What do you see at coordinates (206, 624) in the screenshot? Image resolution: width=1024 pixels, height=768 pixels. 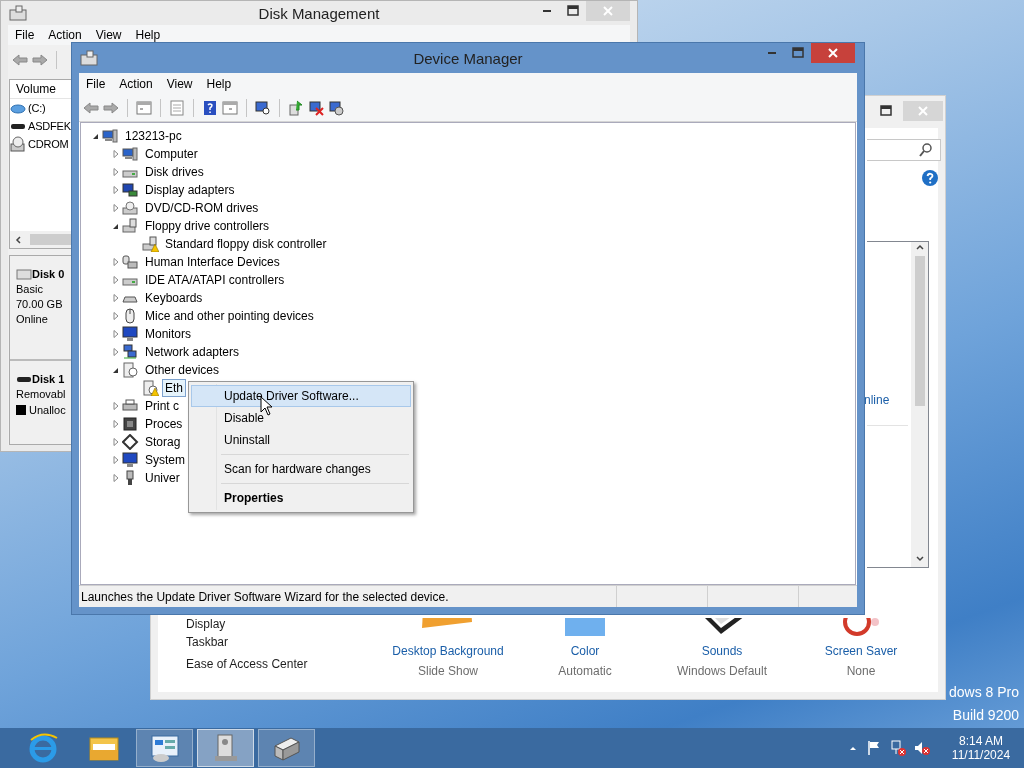 I see `sidebar-link: Display` at bounding box center [206, 624].